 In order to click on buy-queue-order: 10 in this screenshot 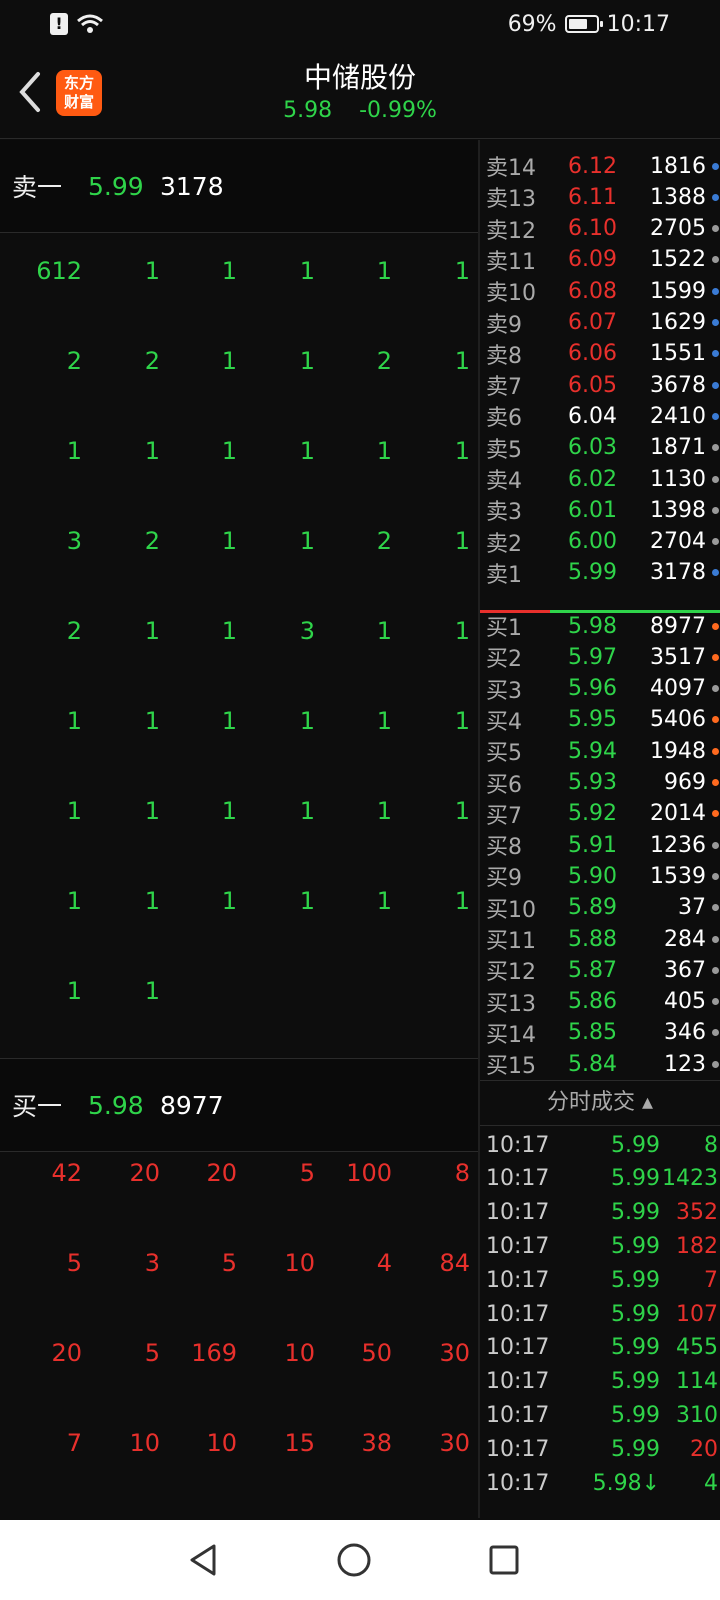, I will do `click(299, 1263)`.